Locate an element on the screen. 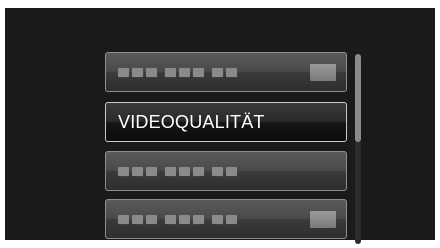  menu-item-label: VIDEOQUALITÄT is located at coordinates (191, 121).